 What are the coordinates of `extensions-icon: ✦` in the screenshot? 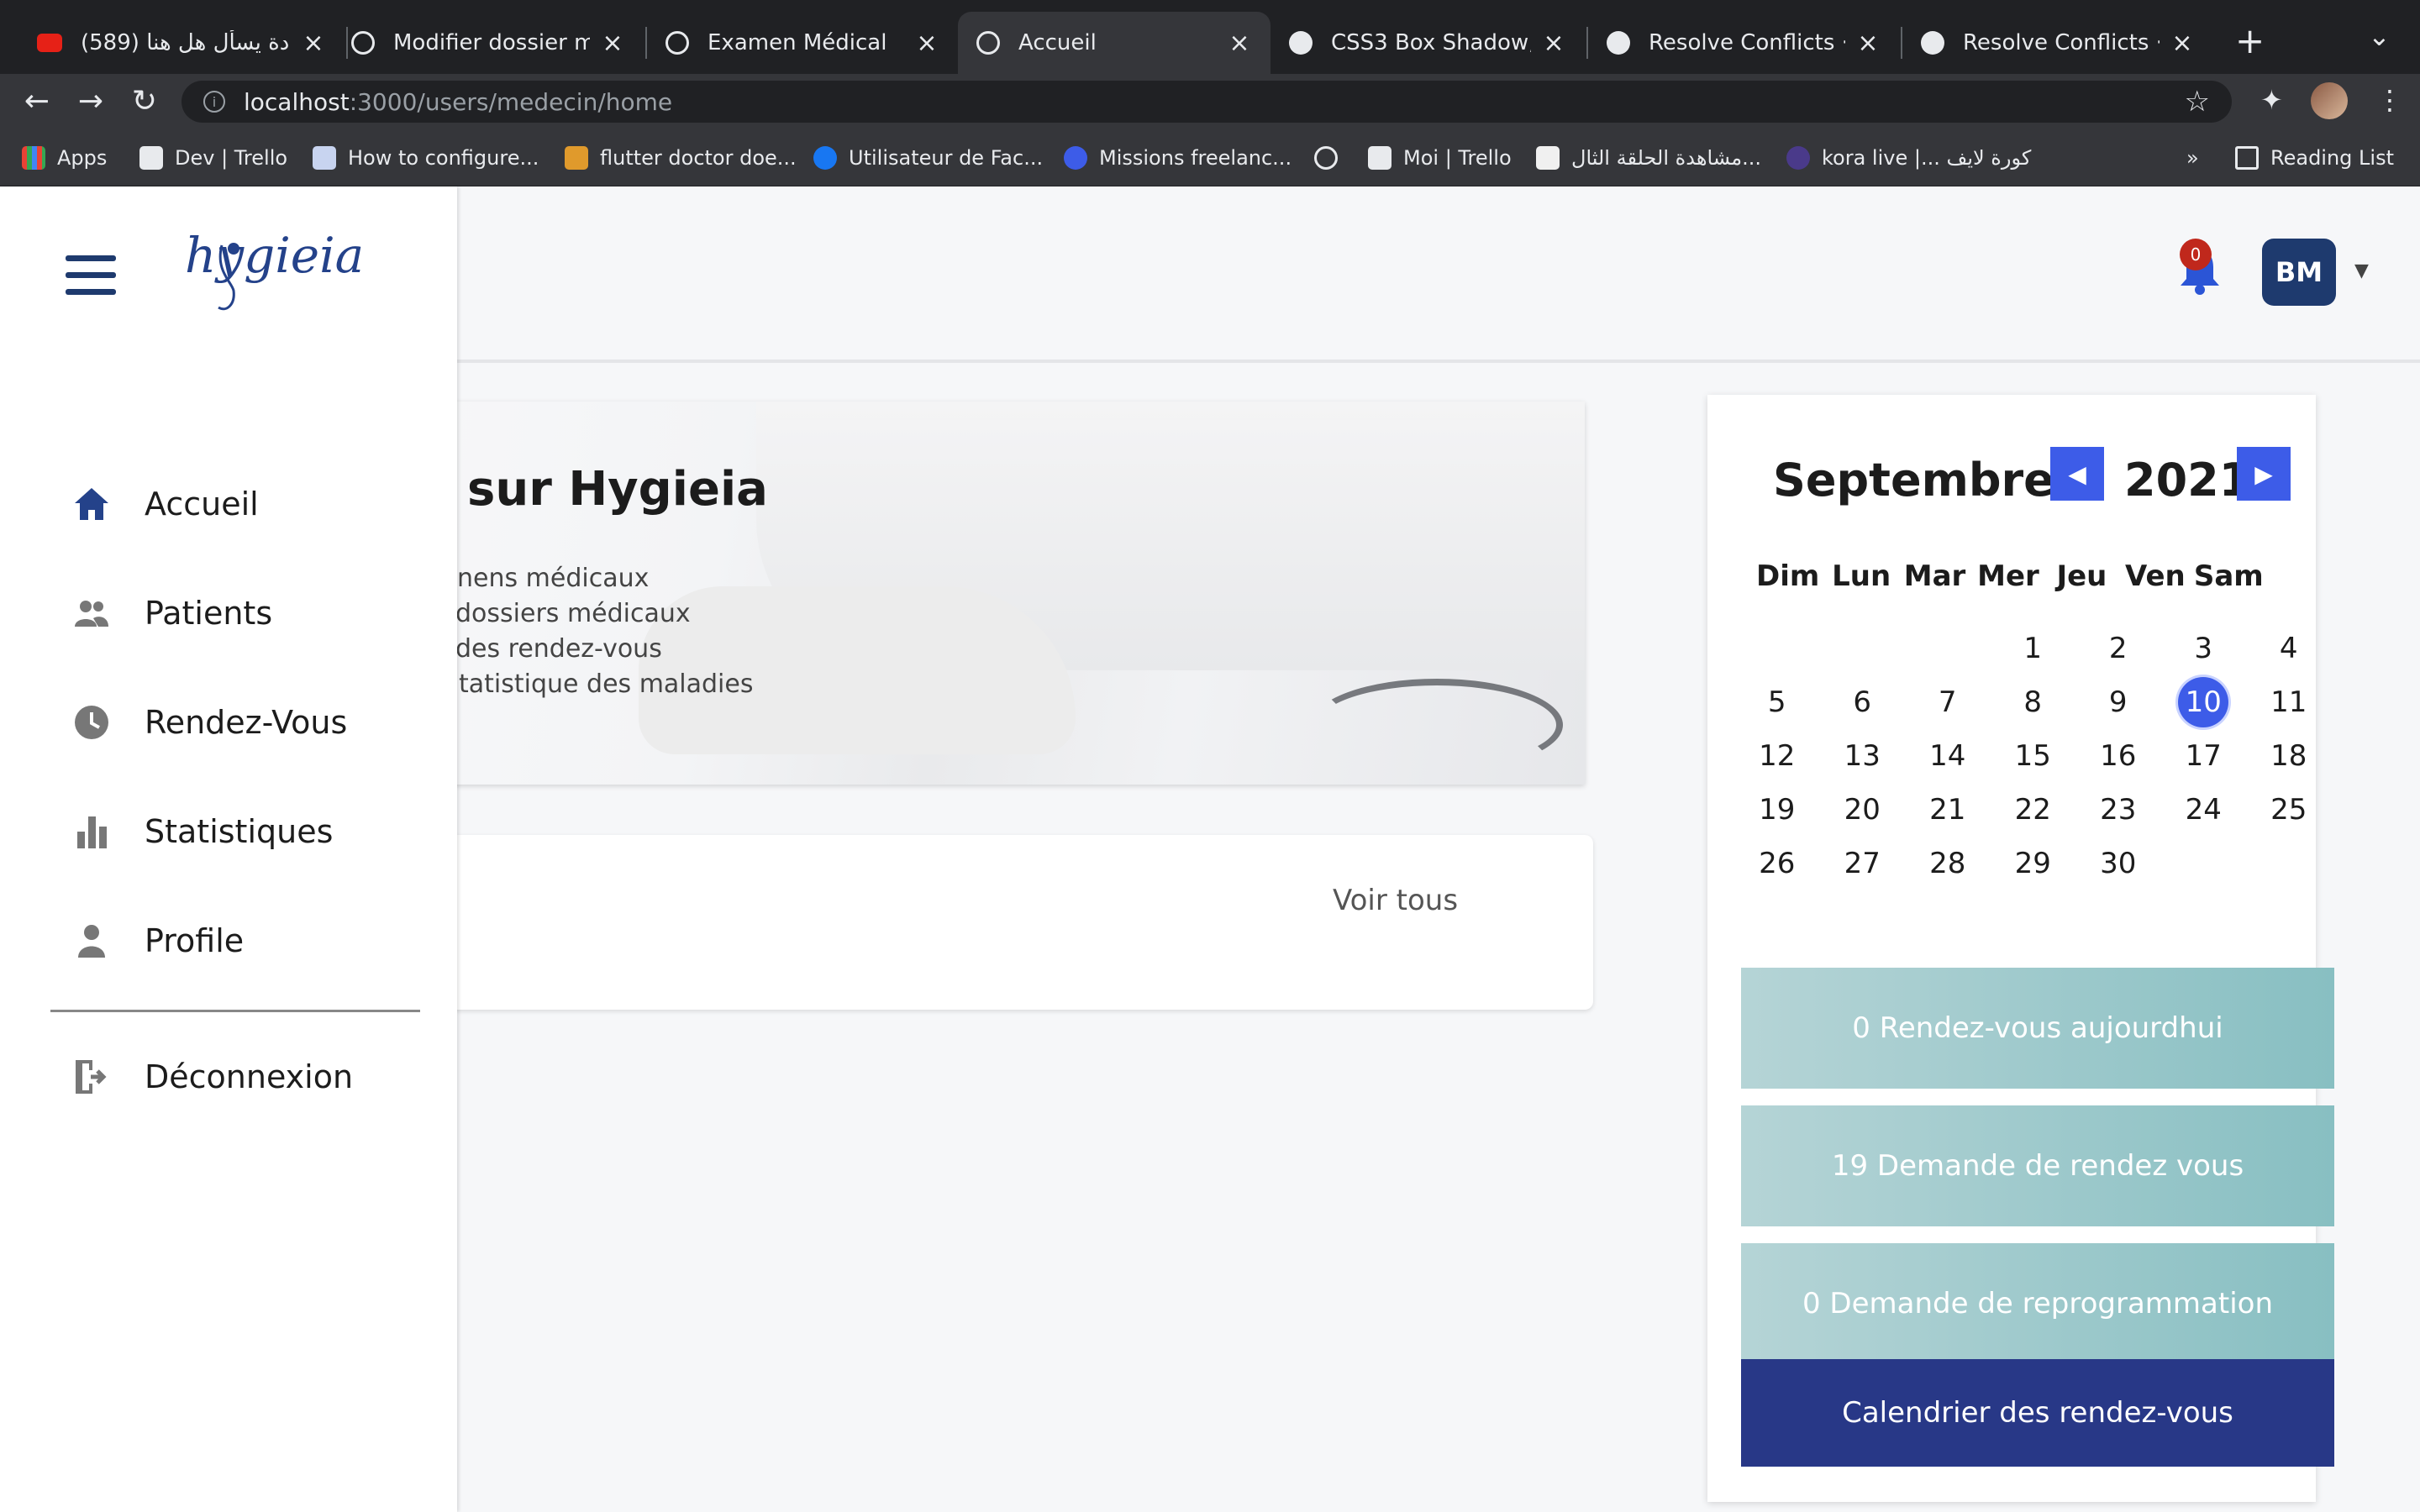 It's located at (2271, 100).